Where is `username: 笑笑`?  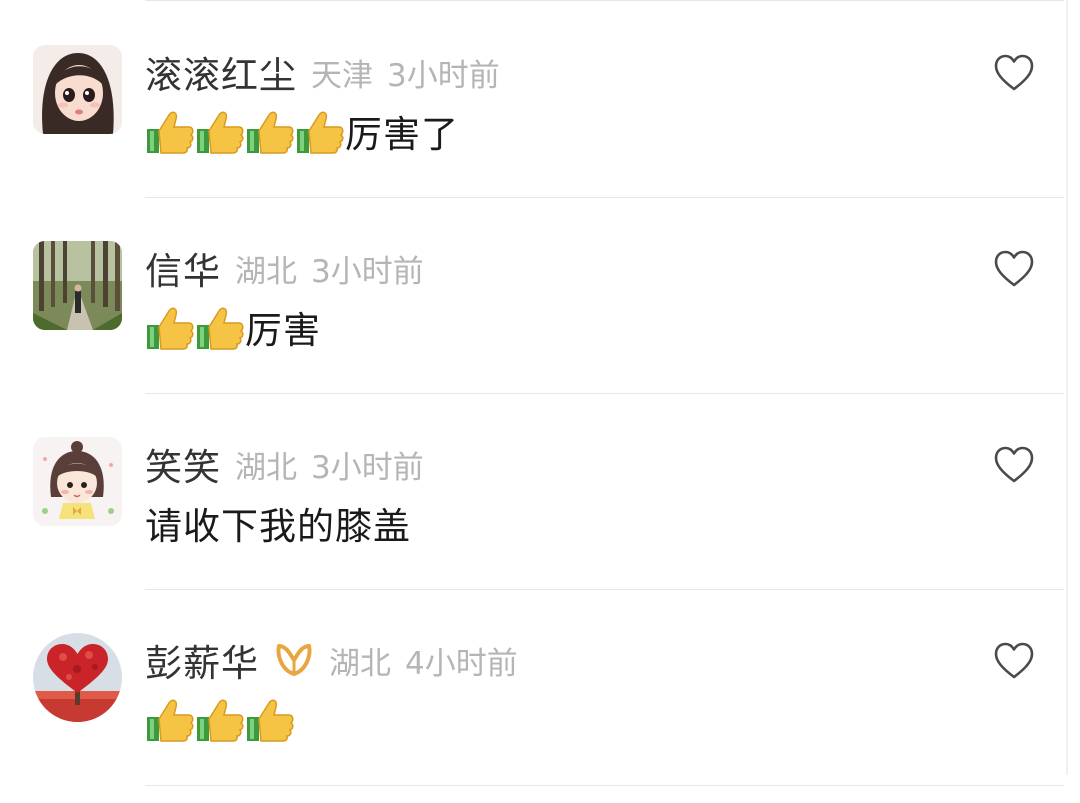 username: 笑笑 is located at coordinates (183, 464).